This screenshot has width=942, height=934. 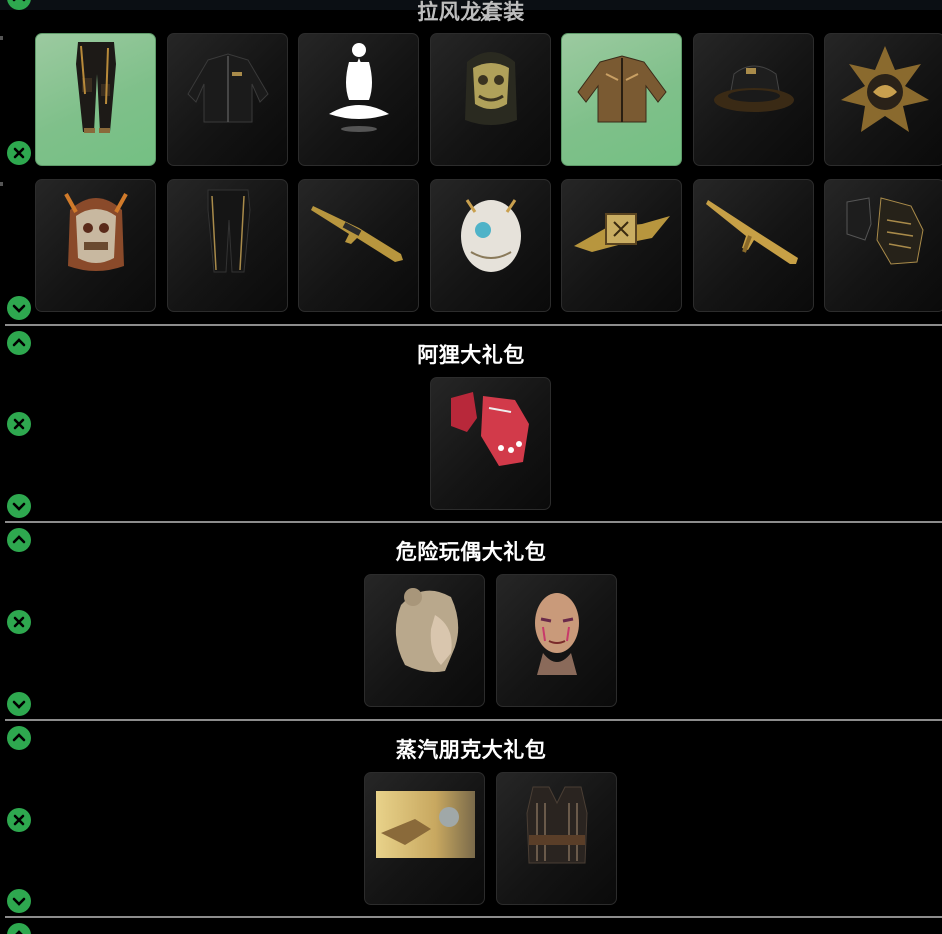 I want to click on collapse-up-button, so click(x=19, y=928).